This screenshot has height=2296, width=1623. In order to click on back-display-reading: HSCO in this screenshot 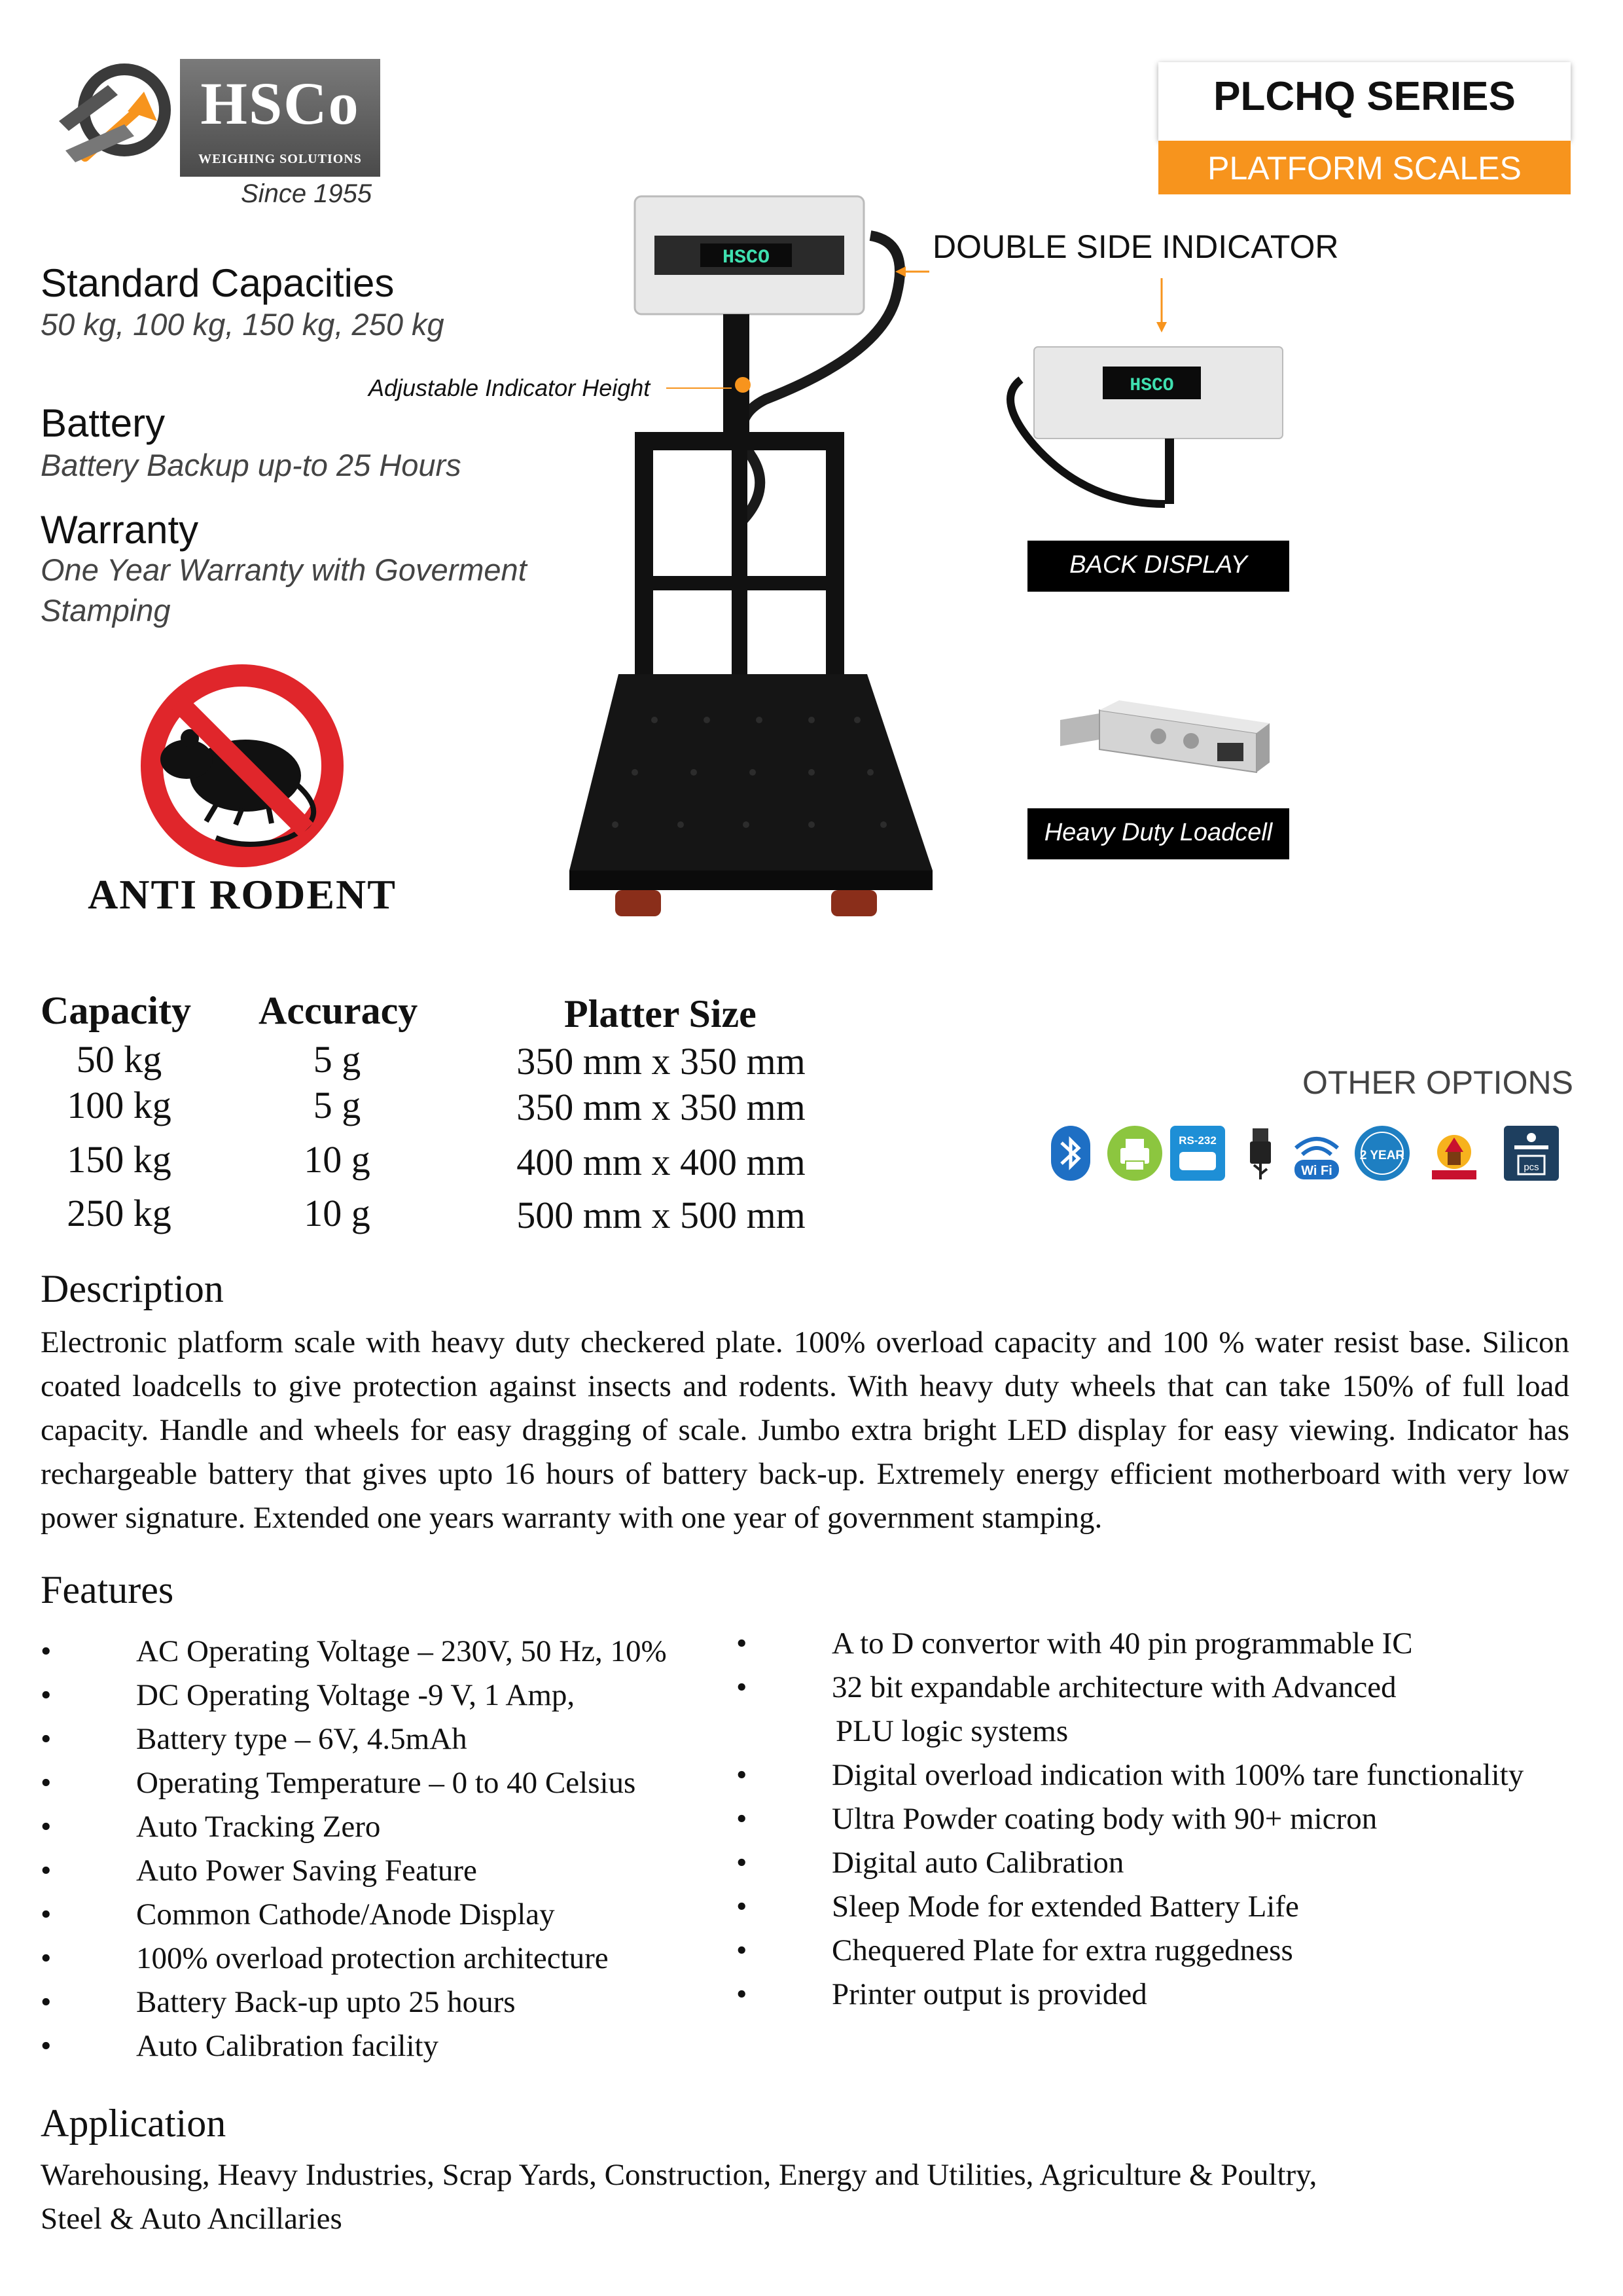, I will do `click(1151, 386)`.